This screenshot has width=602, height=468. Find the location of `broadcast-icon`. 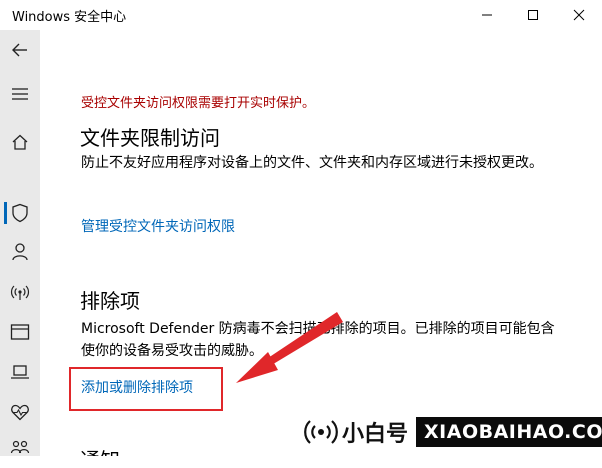

broadcast-icon is located at coordinates (321, 432).